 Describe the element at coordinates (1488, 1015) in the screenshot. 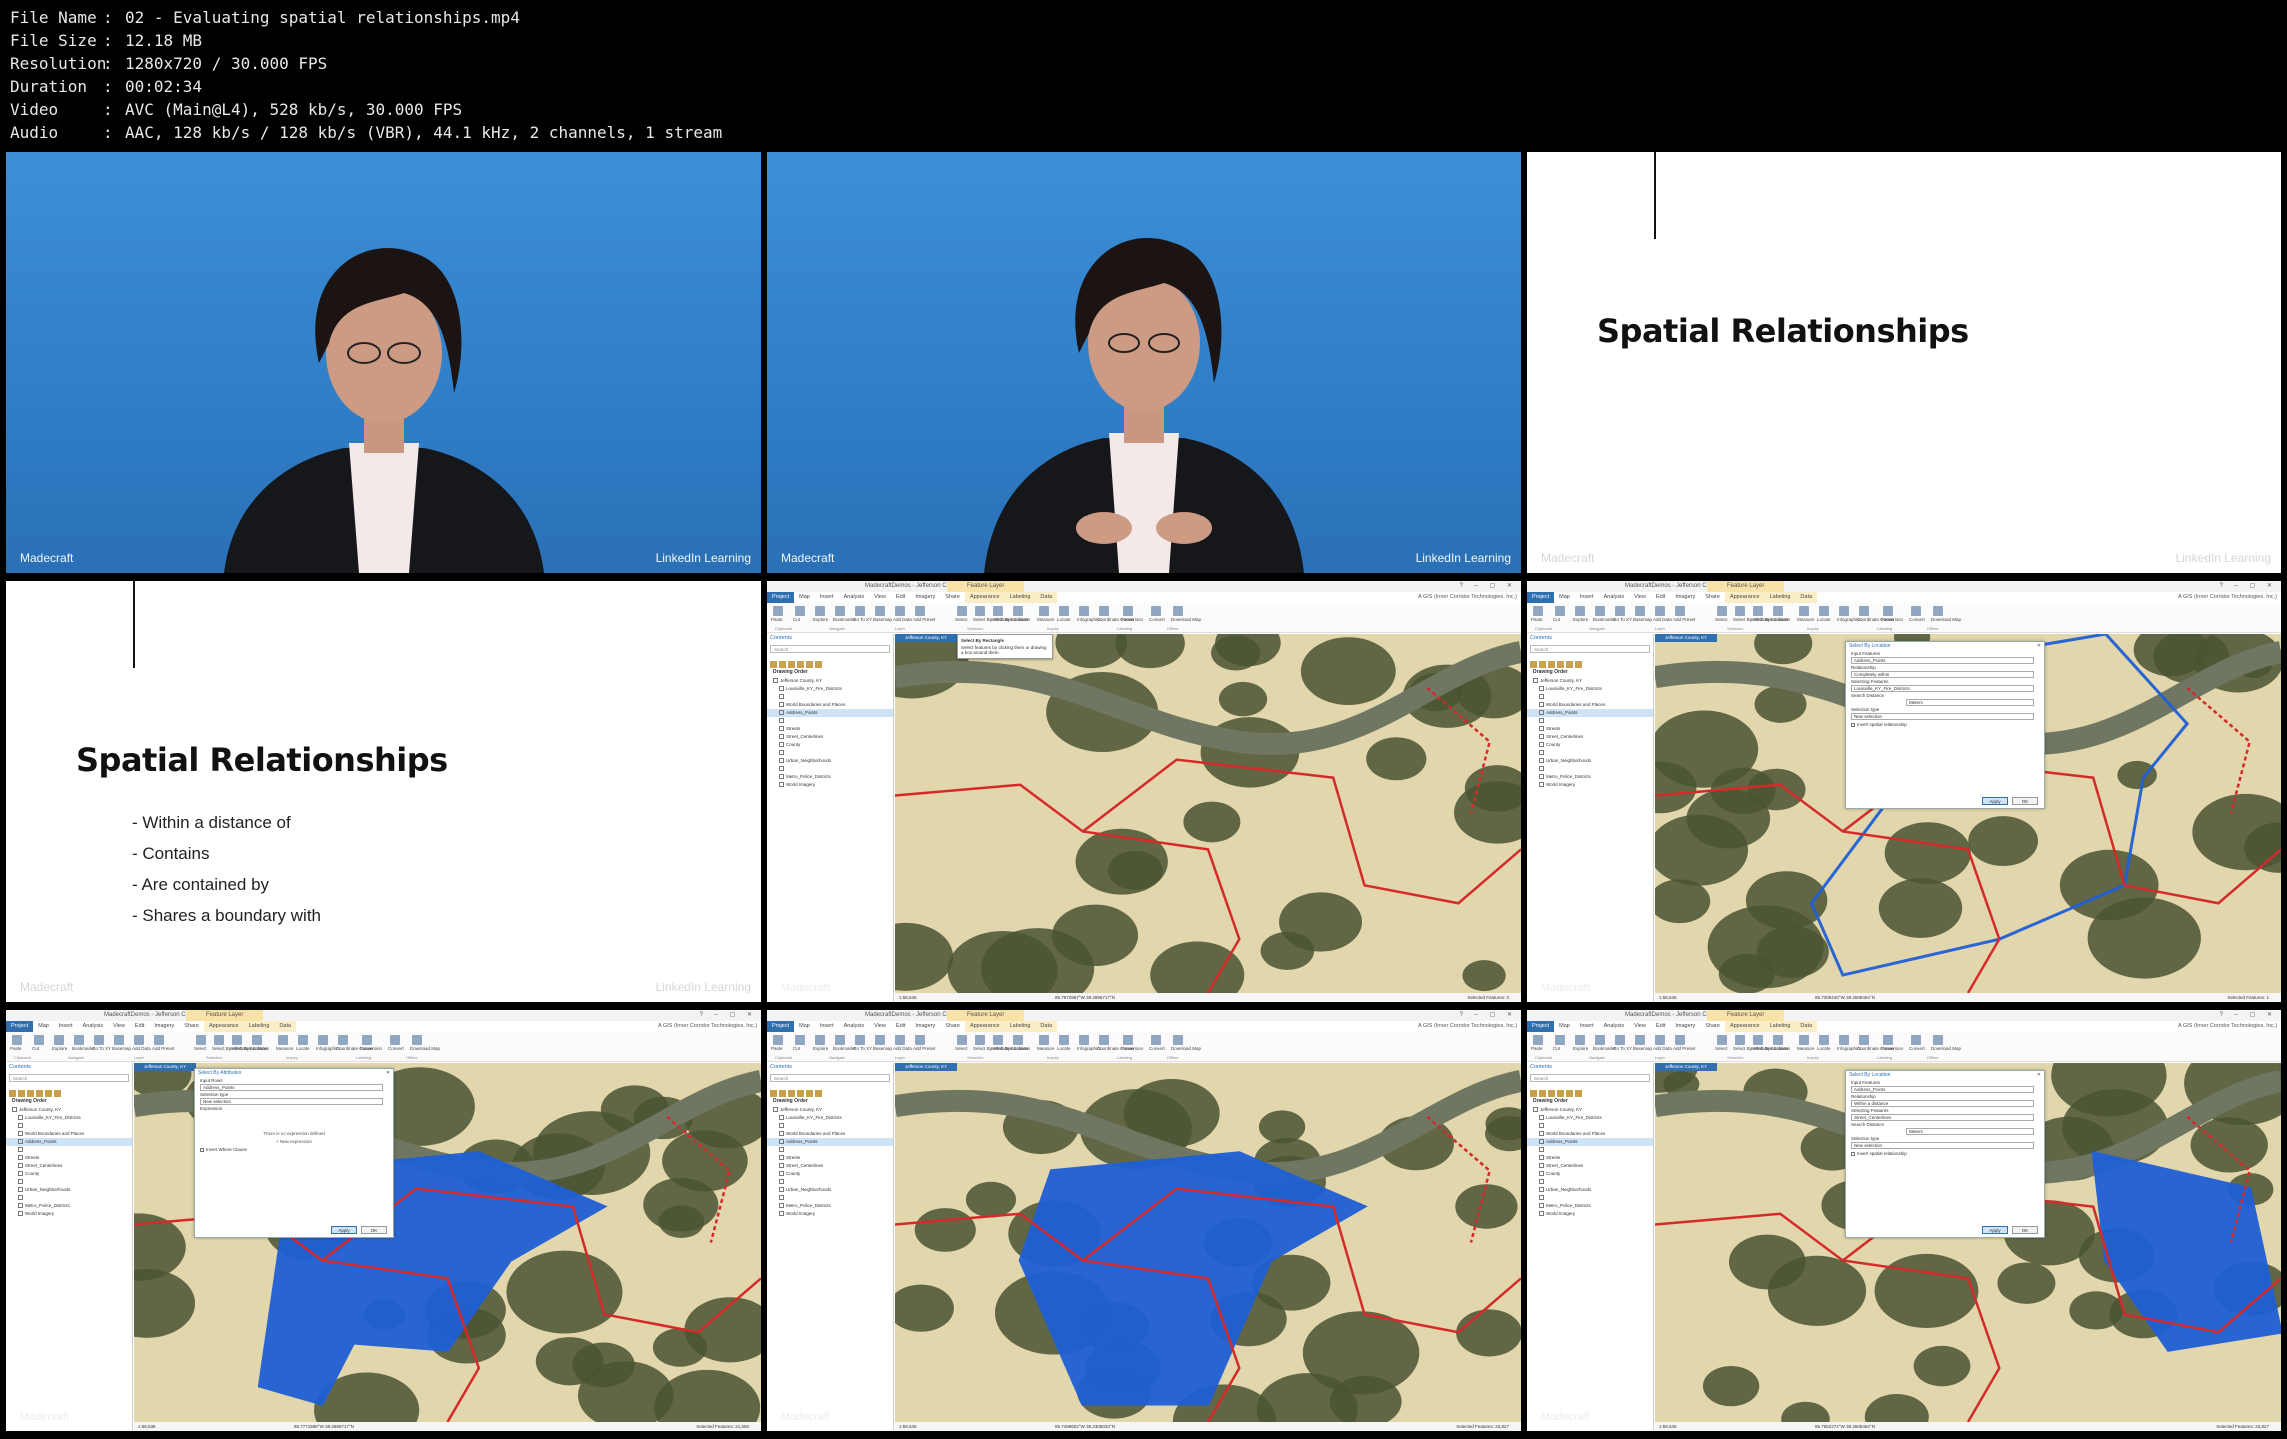

I see `window-controls: ? – ▢ ✕` at that location.